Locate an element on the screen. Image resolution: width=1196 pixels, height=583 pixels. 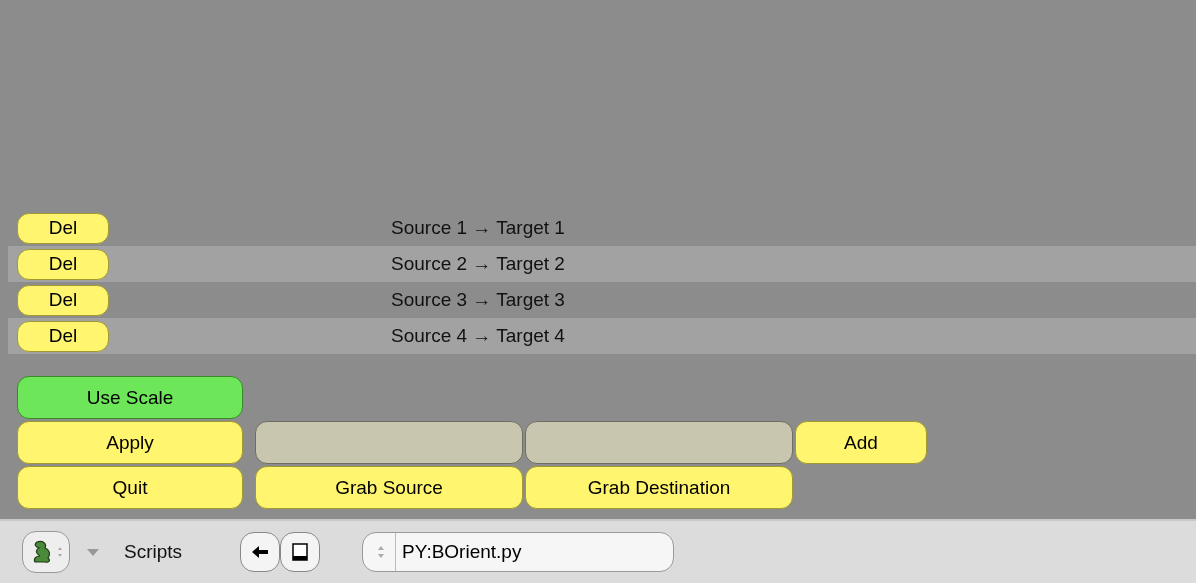
apply-button: Apply is located at coordinates (130, 442).